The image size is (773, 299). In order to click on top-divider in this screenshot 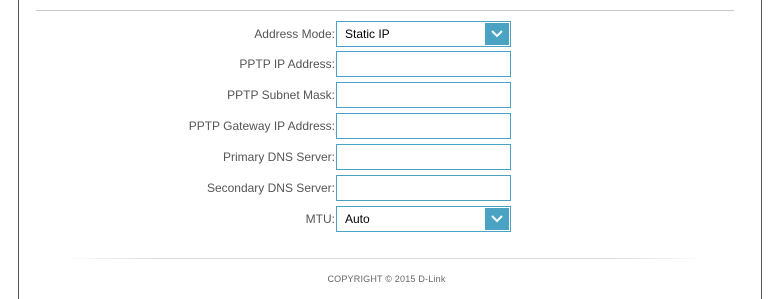, I will do `click(385, 10)`.